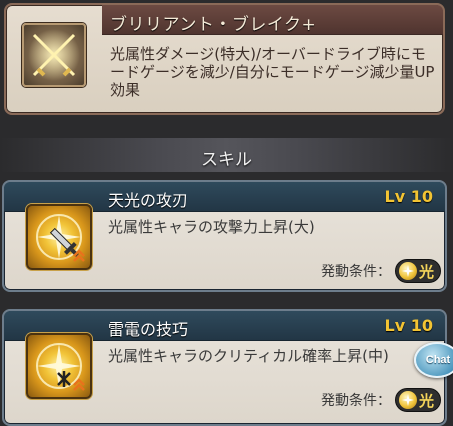 The height and width of the screenshot is (426, 453). What do you see at coordinates (59, 366) in the screenshot?
I see `sparkle-arrow-icon` at bounding box center [59, 366].